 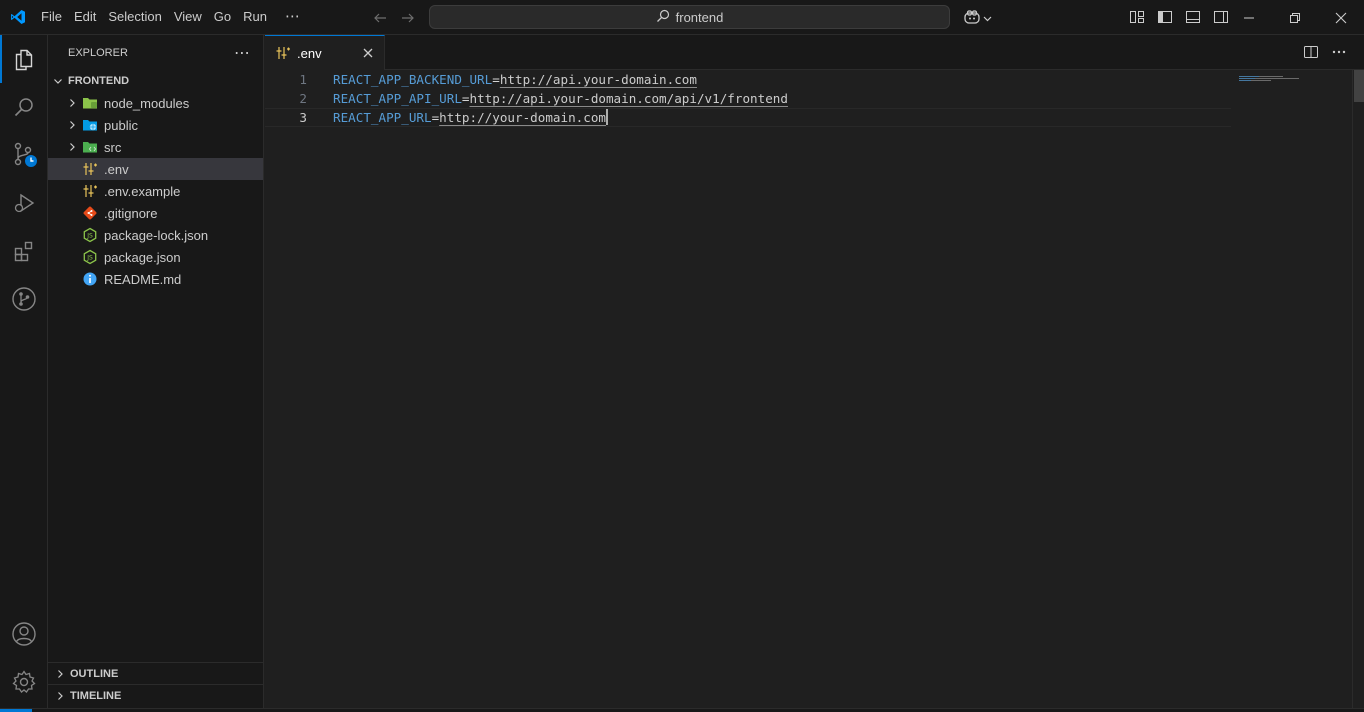 What do you see at coordinates (1341, 17) in the screenshot?
I see `close-window-icon` at bounding box center [1341, 17].